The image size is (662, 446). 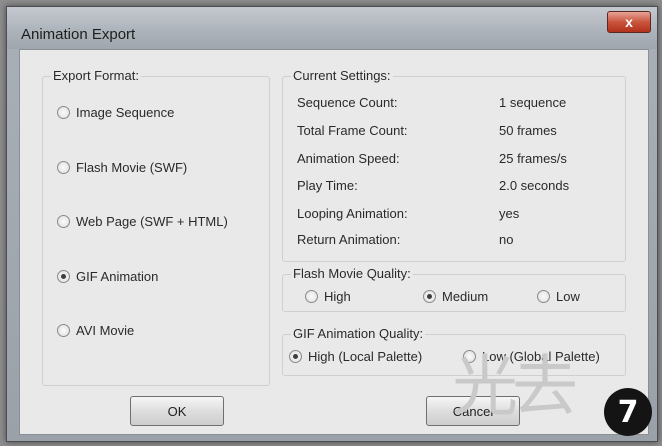 I want to click on radio-gif-animation: GIF Animation, so click(x=107, y=276).